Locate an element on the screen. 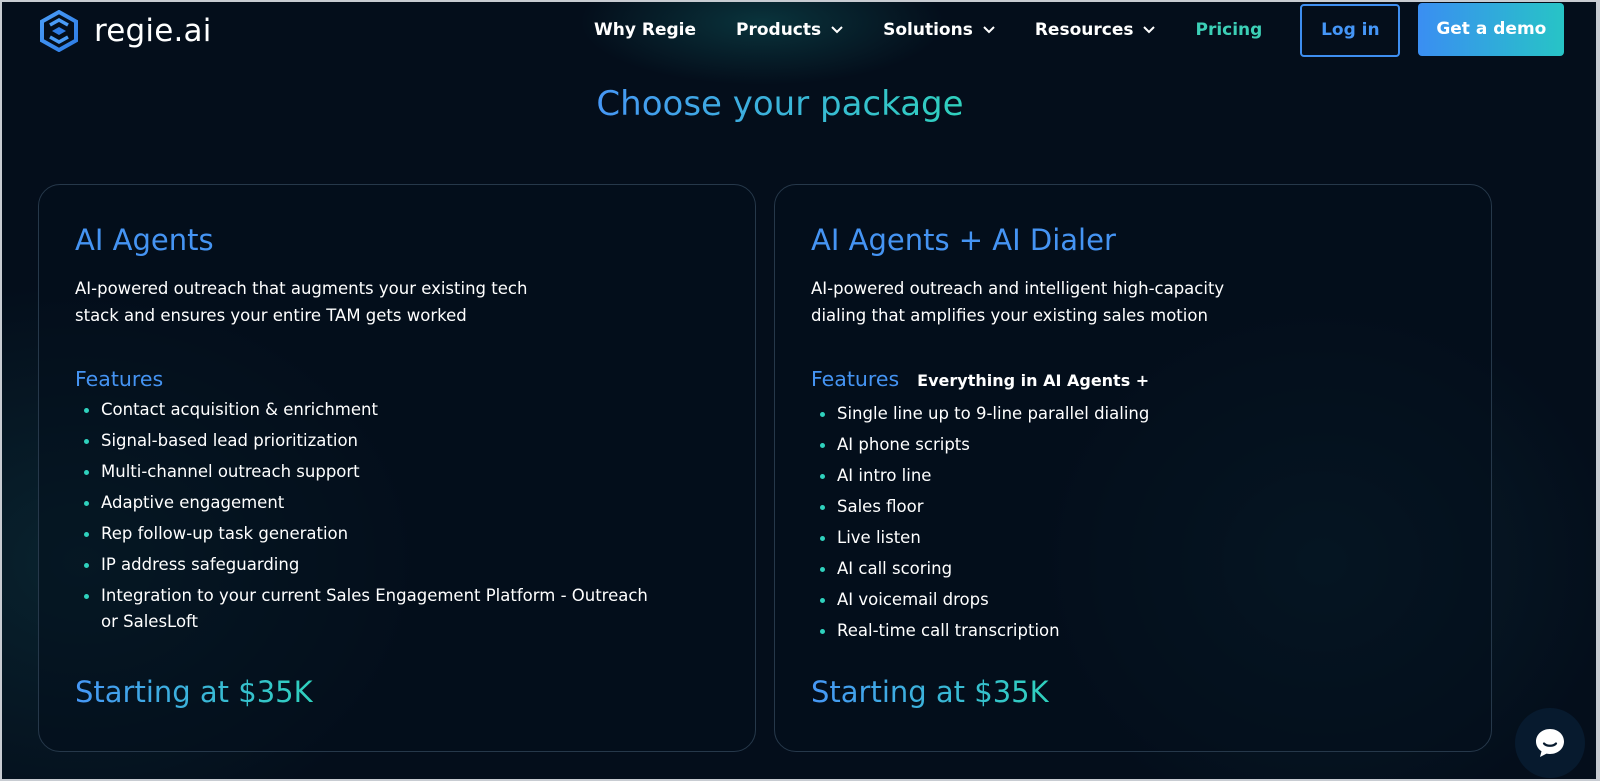  nav-resources: Resources is located at coordinates (1095, 30).